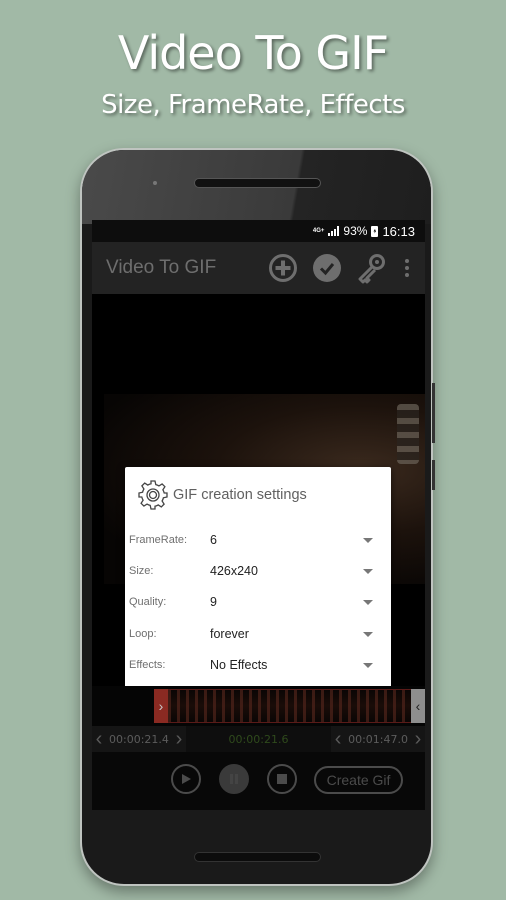  I want to click on size-label: Size:, so click(141, 571).